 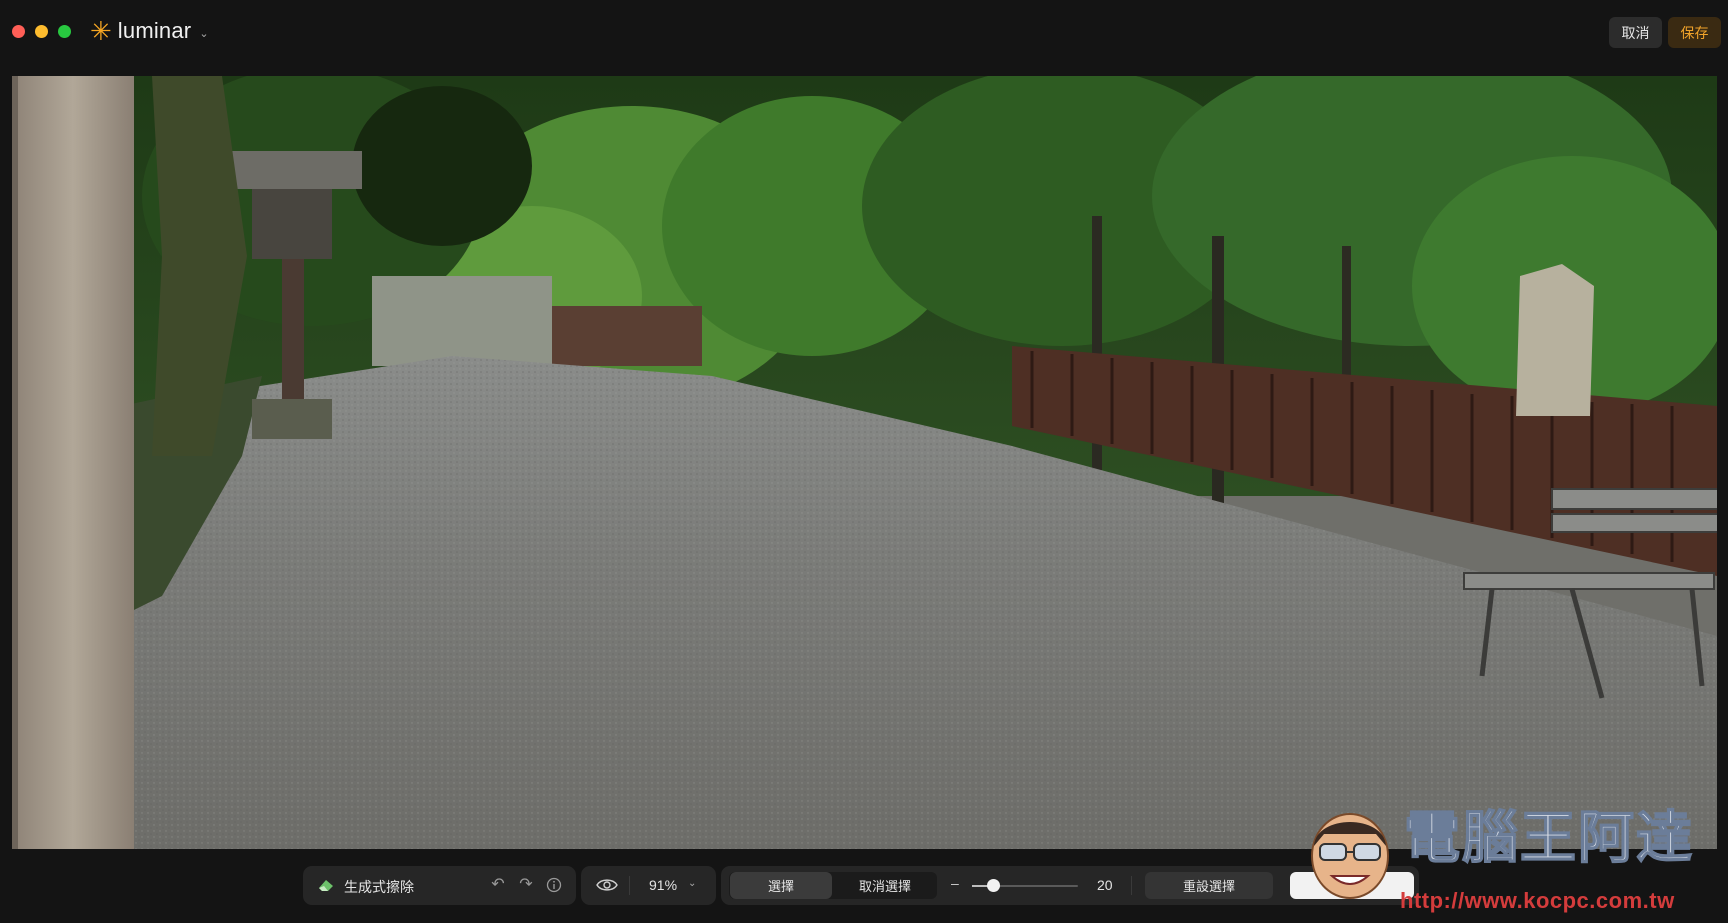 What do you see at coordinates (554, 885) in the screenshot?
I see `info-icon` at bounding box center [554, 885].